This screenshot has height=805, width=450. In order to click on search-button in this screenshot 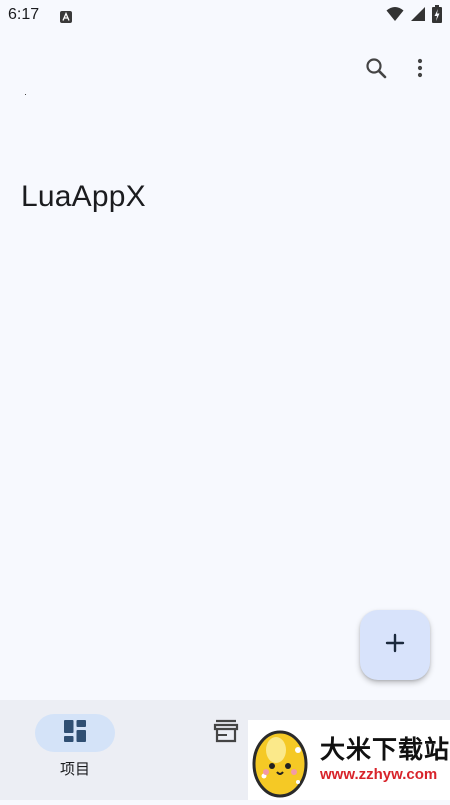, I will do `click(376, 70)`.